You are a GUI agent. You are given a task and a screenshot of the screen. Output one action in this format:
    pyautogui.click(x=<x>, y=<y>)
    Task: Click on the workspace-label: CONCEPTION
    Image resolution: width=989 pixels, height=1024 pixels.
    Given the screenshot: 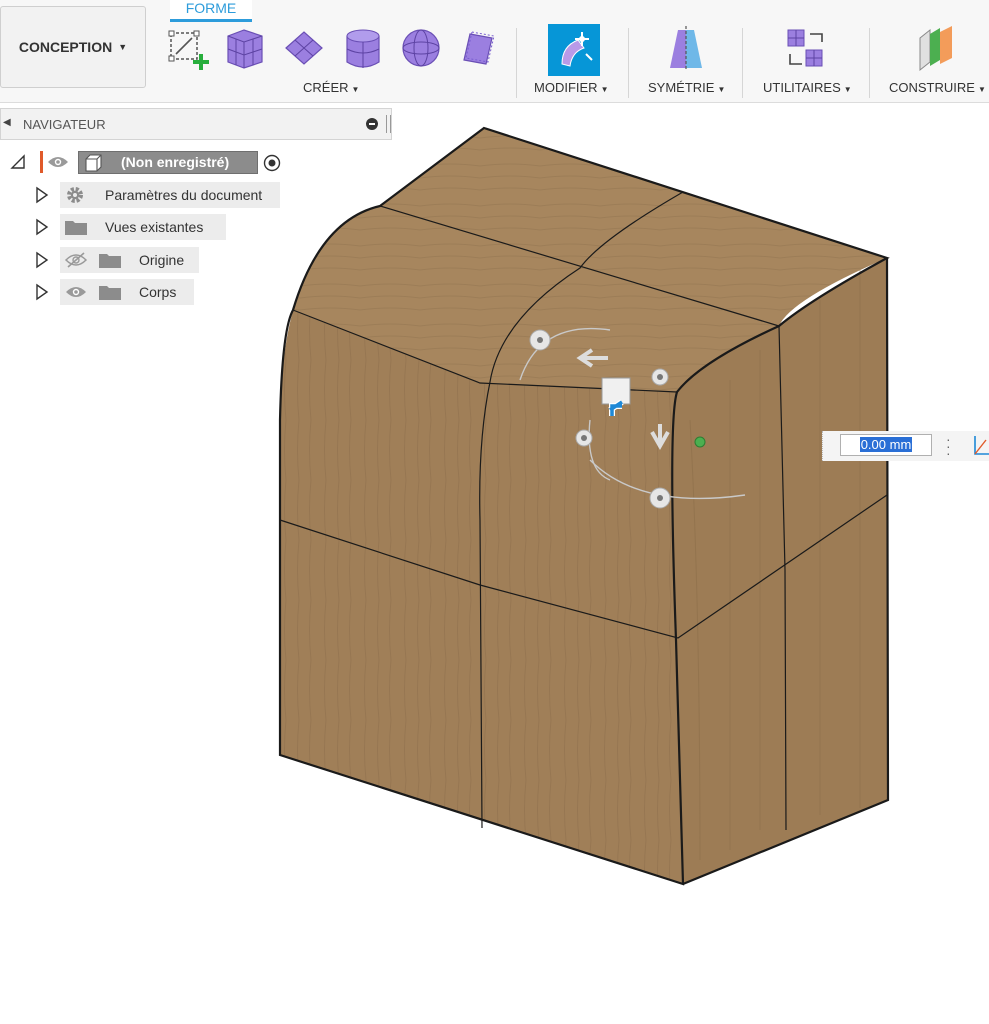 What is the action you would take?
    pyautogui.click(x=65, y=47)
    